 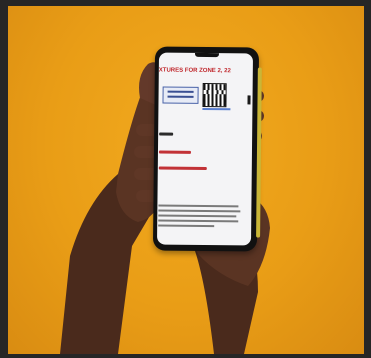 I want to click on body-paragraph, so click(x=199, y=217).